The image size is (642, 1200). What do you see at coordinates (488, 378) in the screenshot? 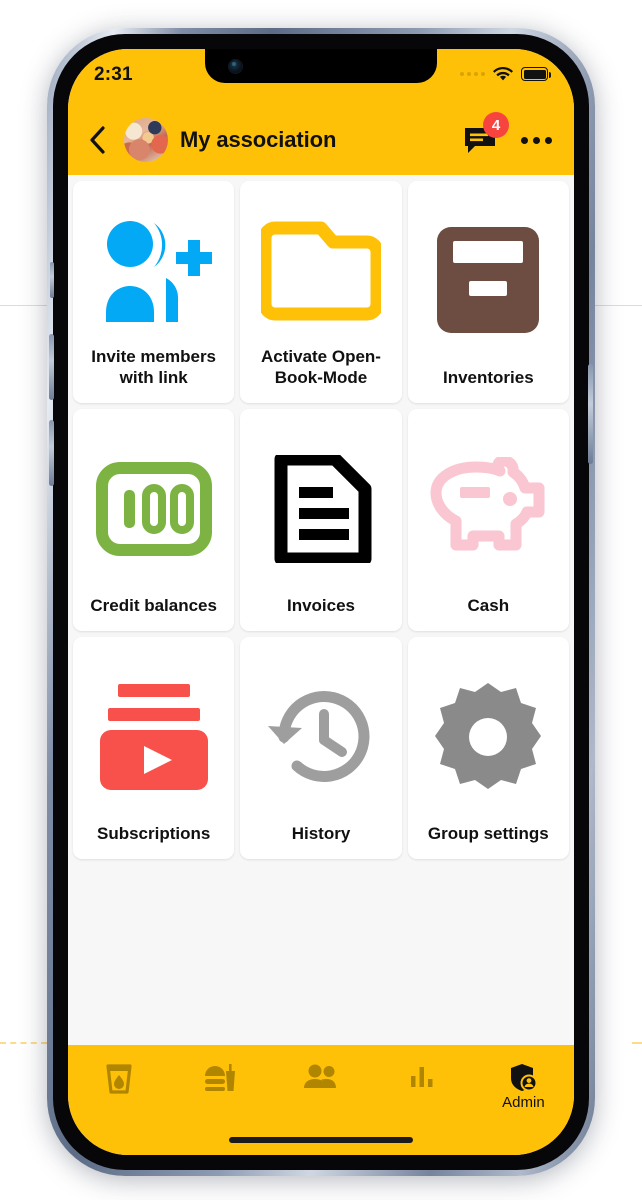
I see `tile-label: Inventories` at bounding box center [488, 378].